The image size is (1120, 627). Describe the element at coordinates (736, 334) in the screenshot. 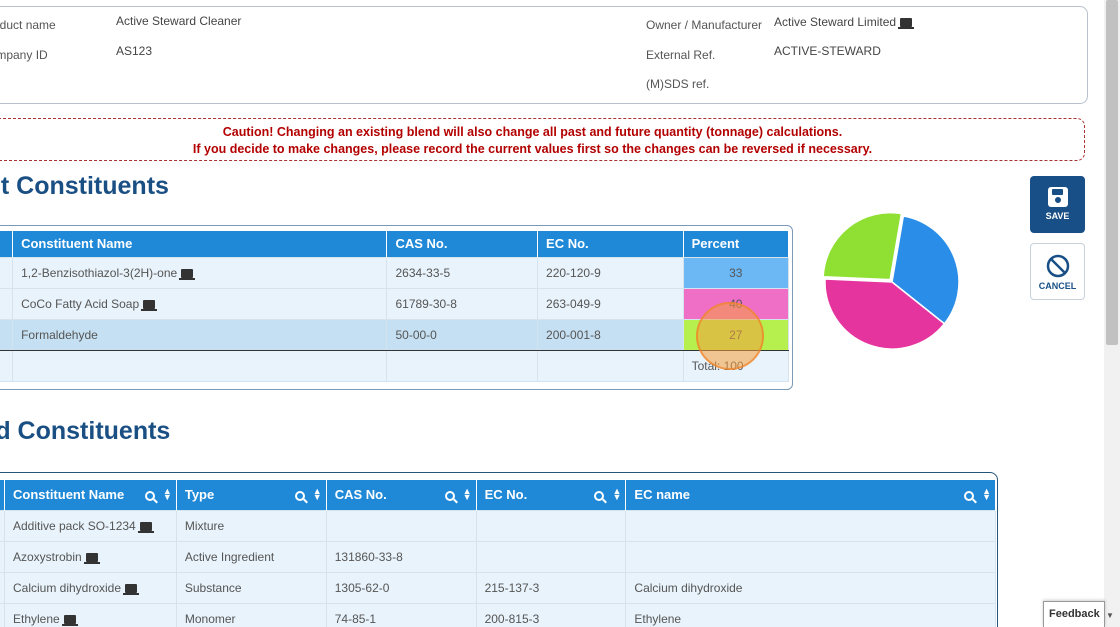

I see `percent-cell: 27` at that location.